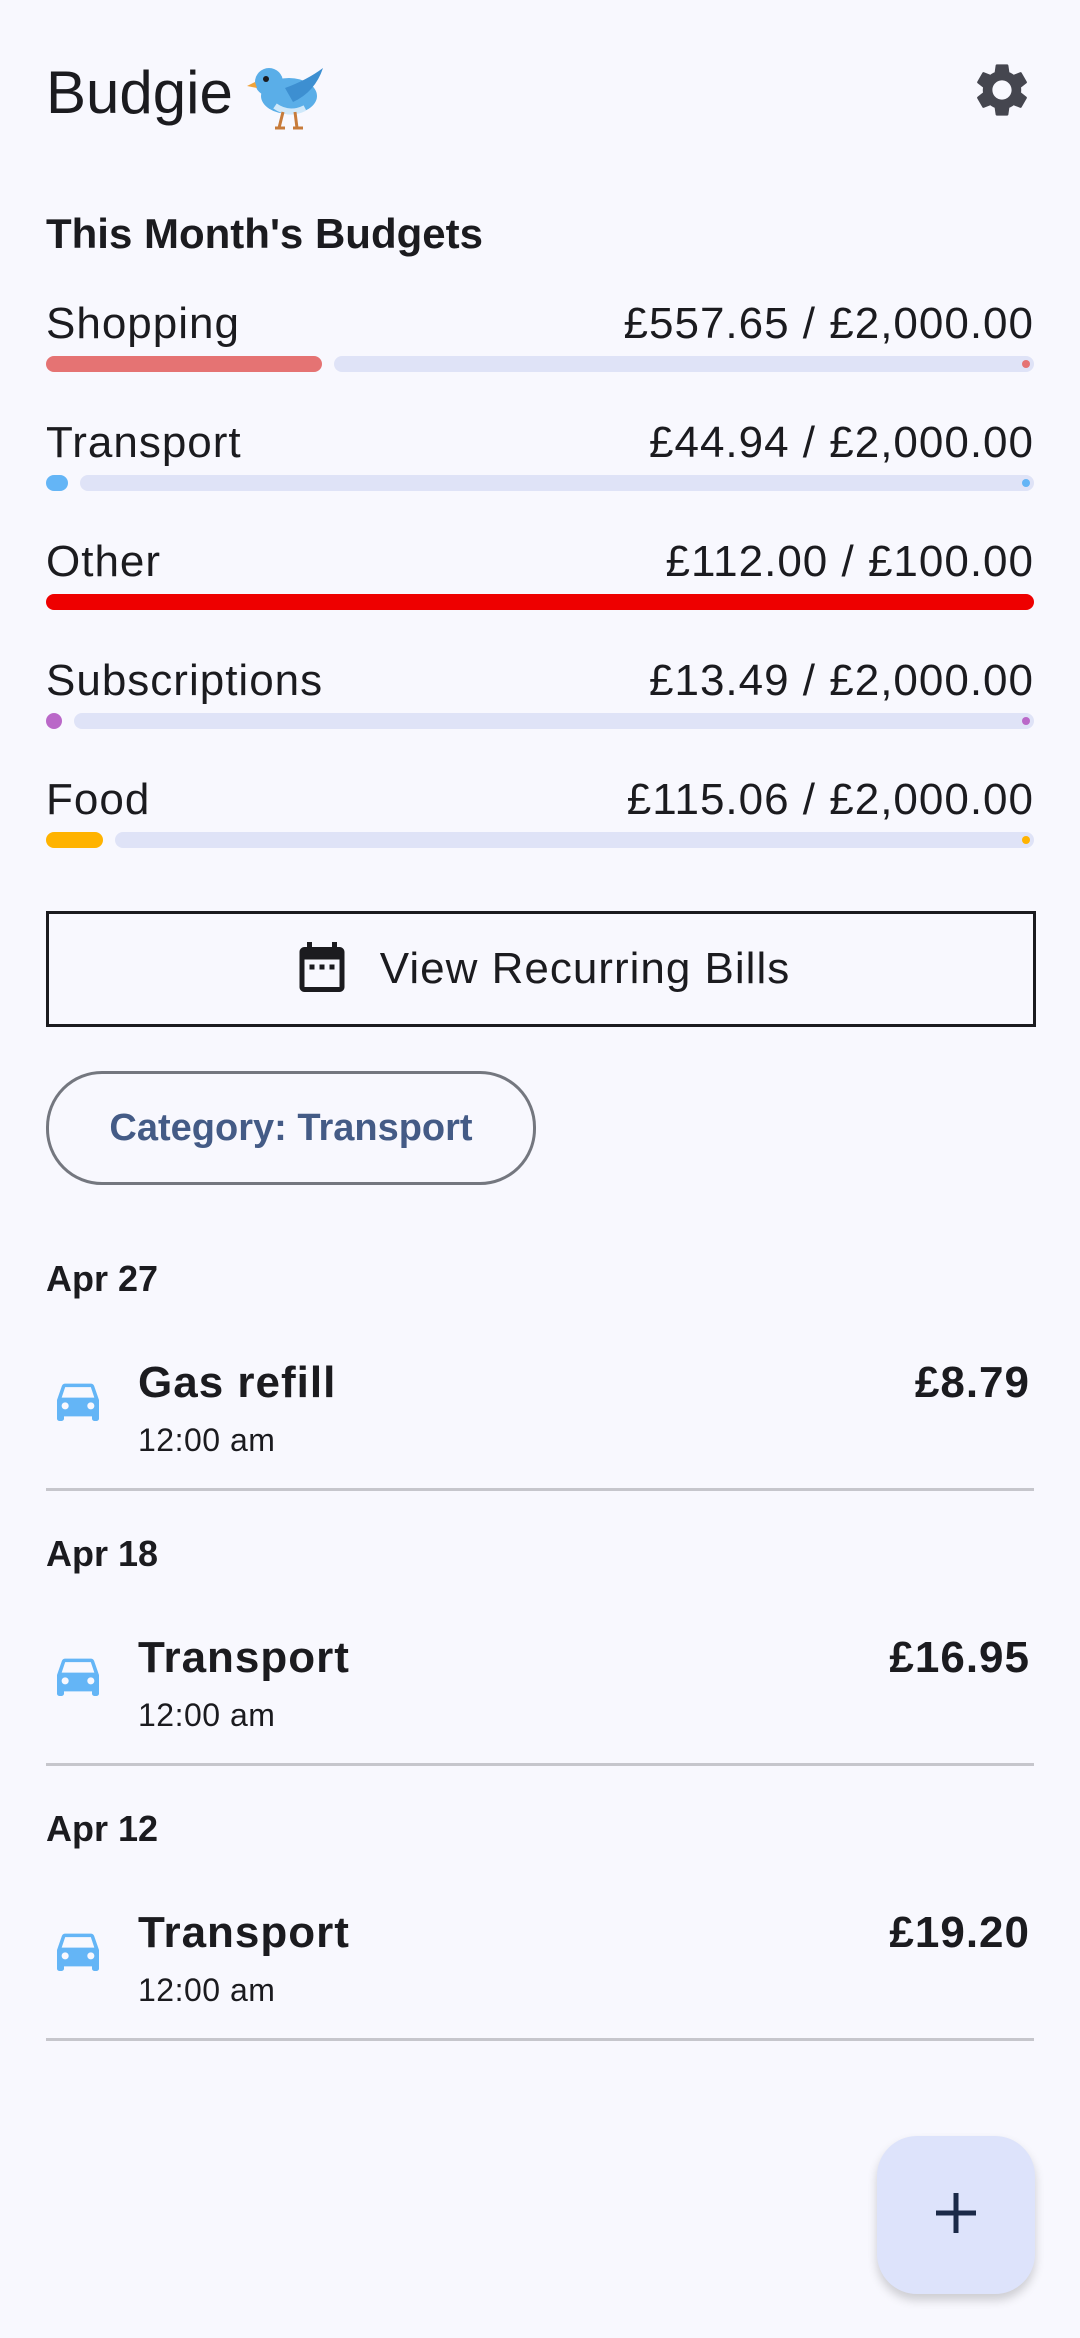 The image size is (1080, 2338). Describe the element at coordinates (959, 1932) in the screenshot. I see `transaction-amount: £19.20` at that location.